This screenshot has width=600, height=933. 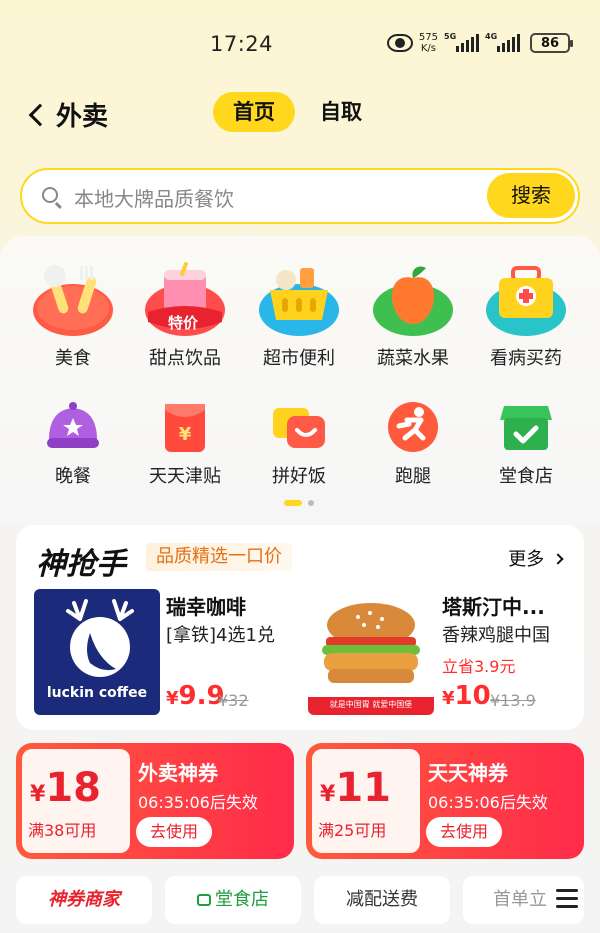 I want to click on price-value: 10, so click(x=472, y=696).